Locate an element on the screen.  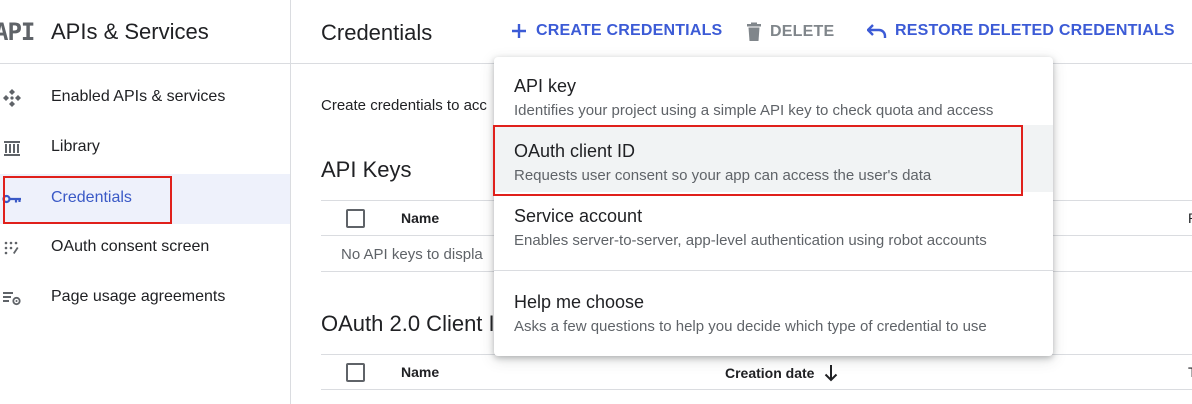
menu-item-title: Service account is located at coordinates (578, 216).